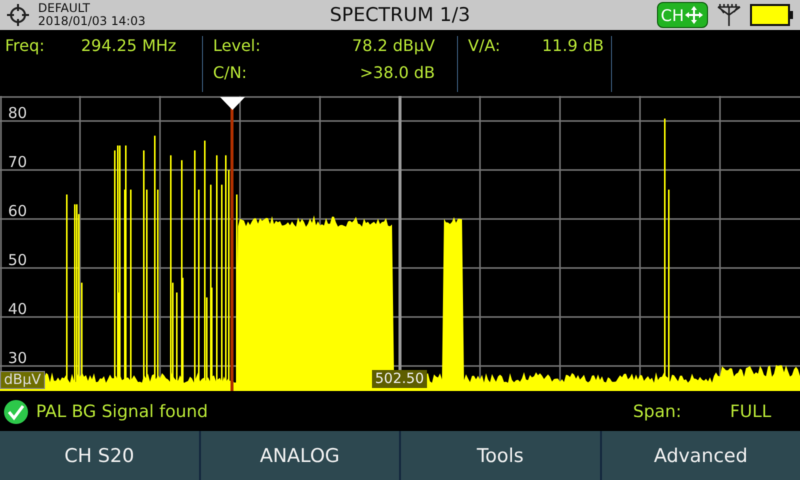 This screenshot has width=800, height=480. What do you see at coordinates (751, 412) in the screenshot?
I see `span-value: FULL` at bounding box center [751, 412].